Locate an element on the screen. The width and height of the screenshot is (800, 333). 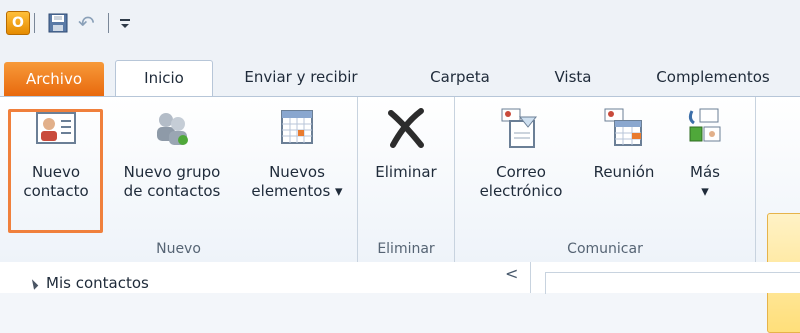
button-label: contacto is located at coordinates (56, 191).